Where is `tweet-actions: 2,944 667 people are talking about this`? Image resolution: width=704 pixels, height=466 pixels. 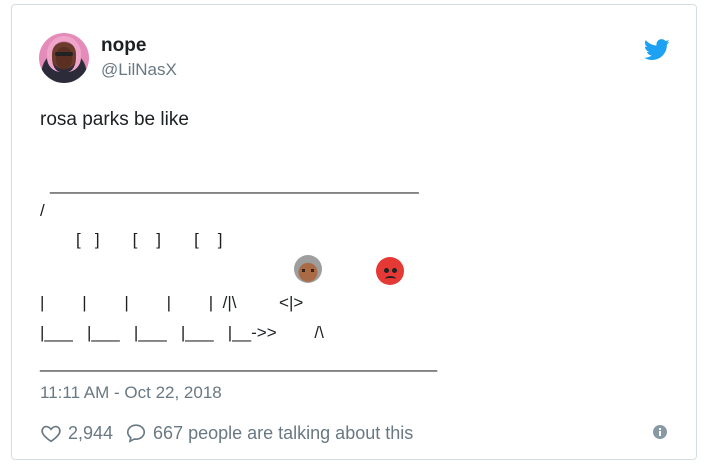
tweet-actions: 2,944 667 people are talking about this is located at coordinates (226, 433).